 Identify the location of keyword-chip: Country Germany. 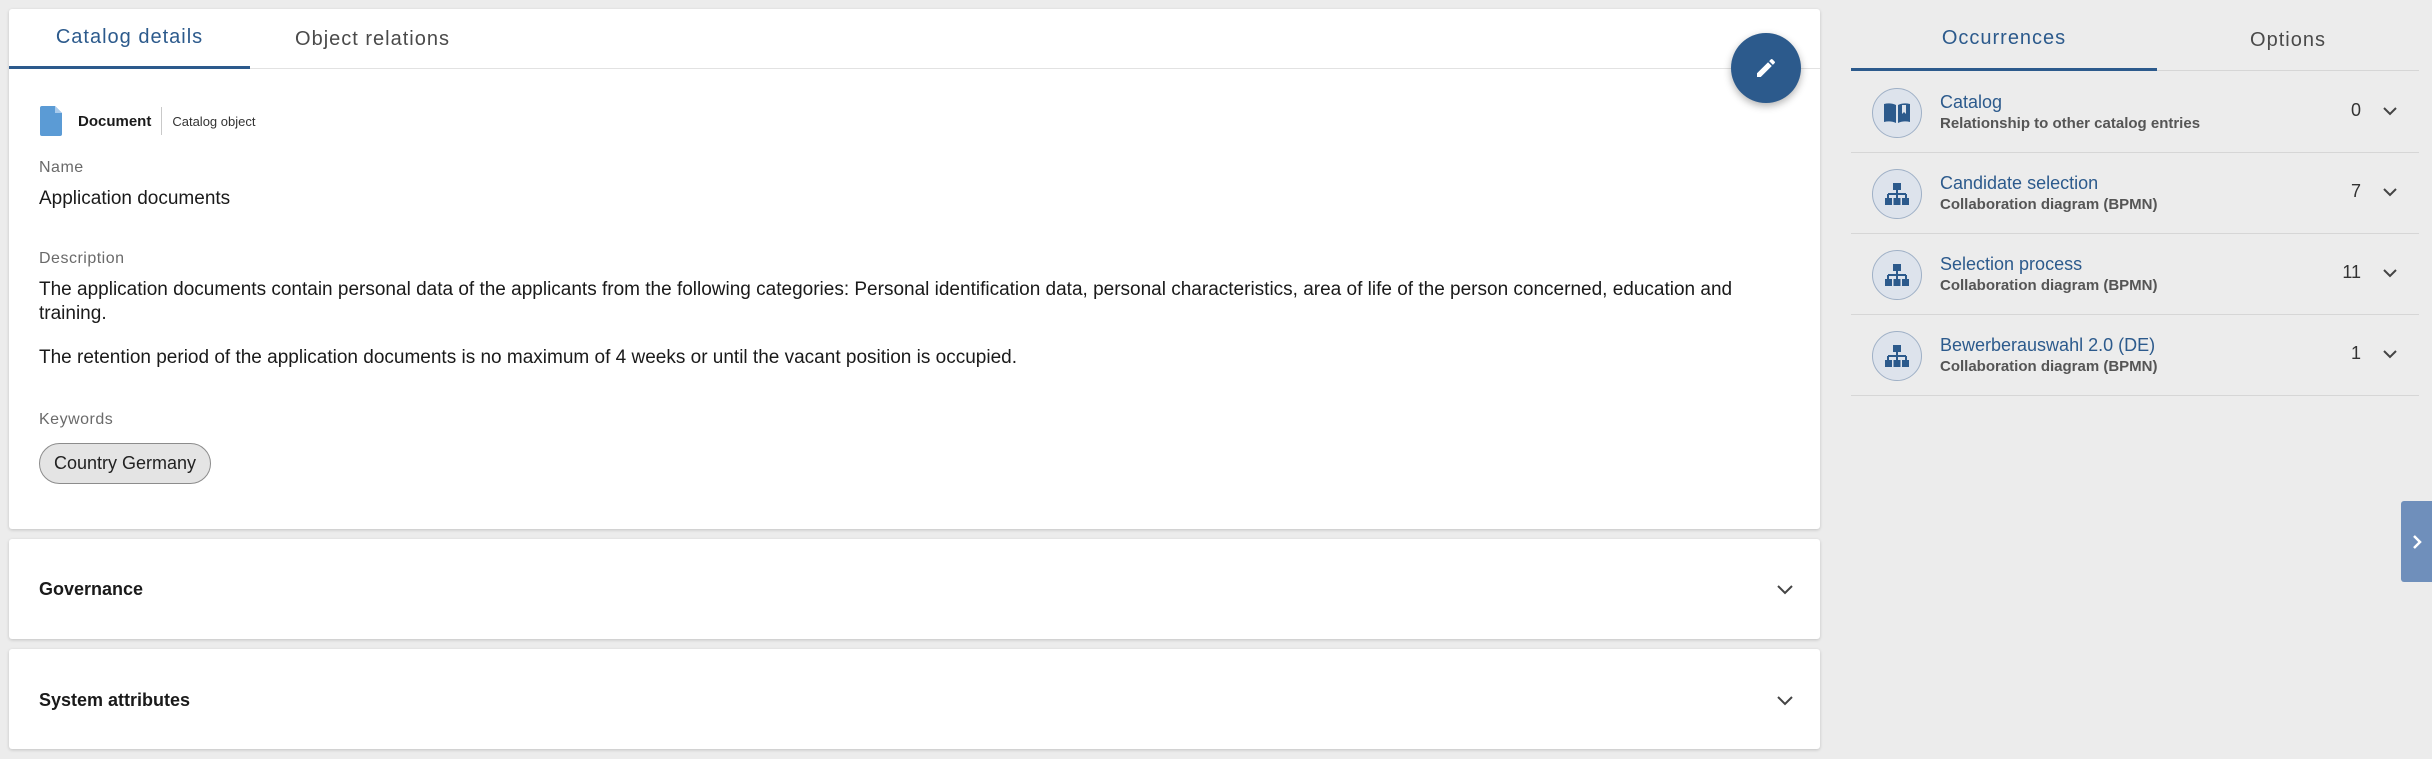
(125, 463).